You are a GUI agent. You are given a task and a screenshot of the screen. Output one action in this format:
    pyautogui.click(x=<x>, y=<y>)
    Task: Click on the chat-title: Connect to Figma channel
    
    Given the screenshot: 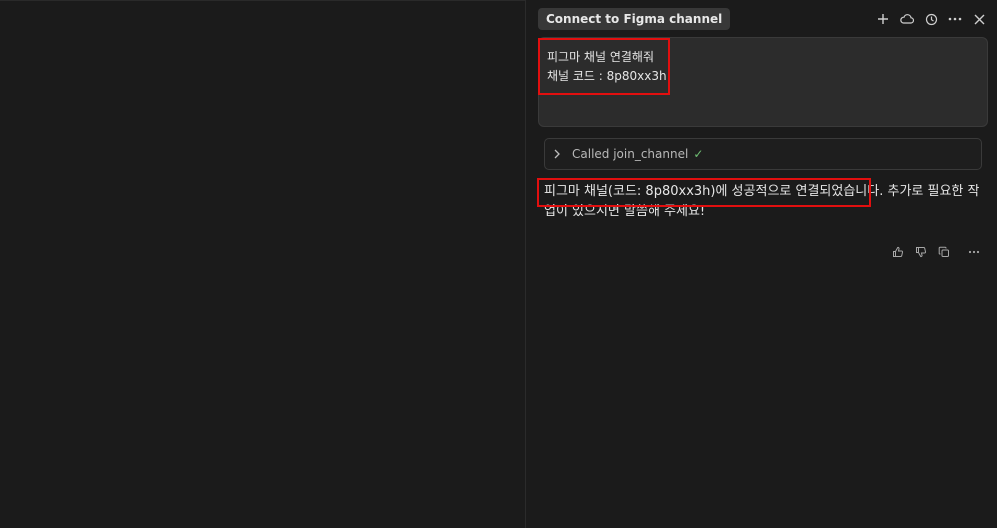 What is the action you would take?
    pyautogui.click(x=634, y=19)
    